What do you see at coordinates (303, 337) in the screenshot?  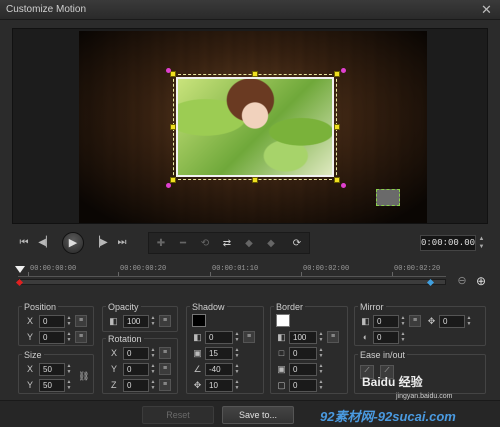 I see `border-opacity-input: 100` at bounding box center [303, 337].